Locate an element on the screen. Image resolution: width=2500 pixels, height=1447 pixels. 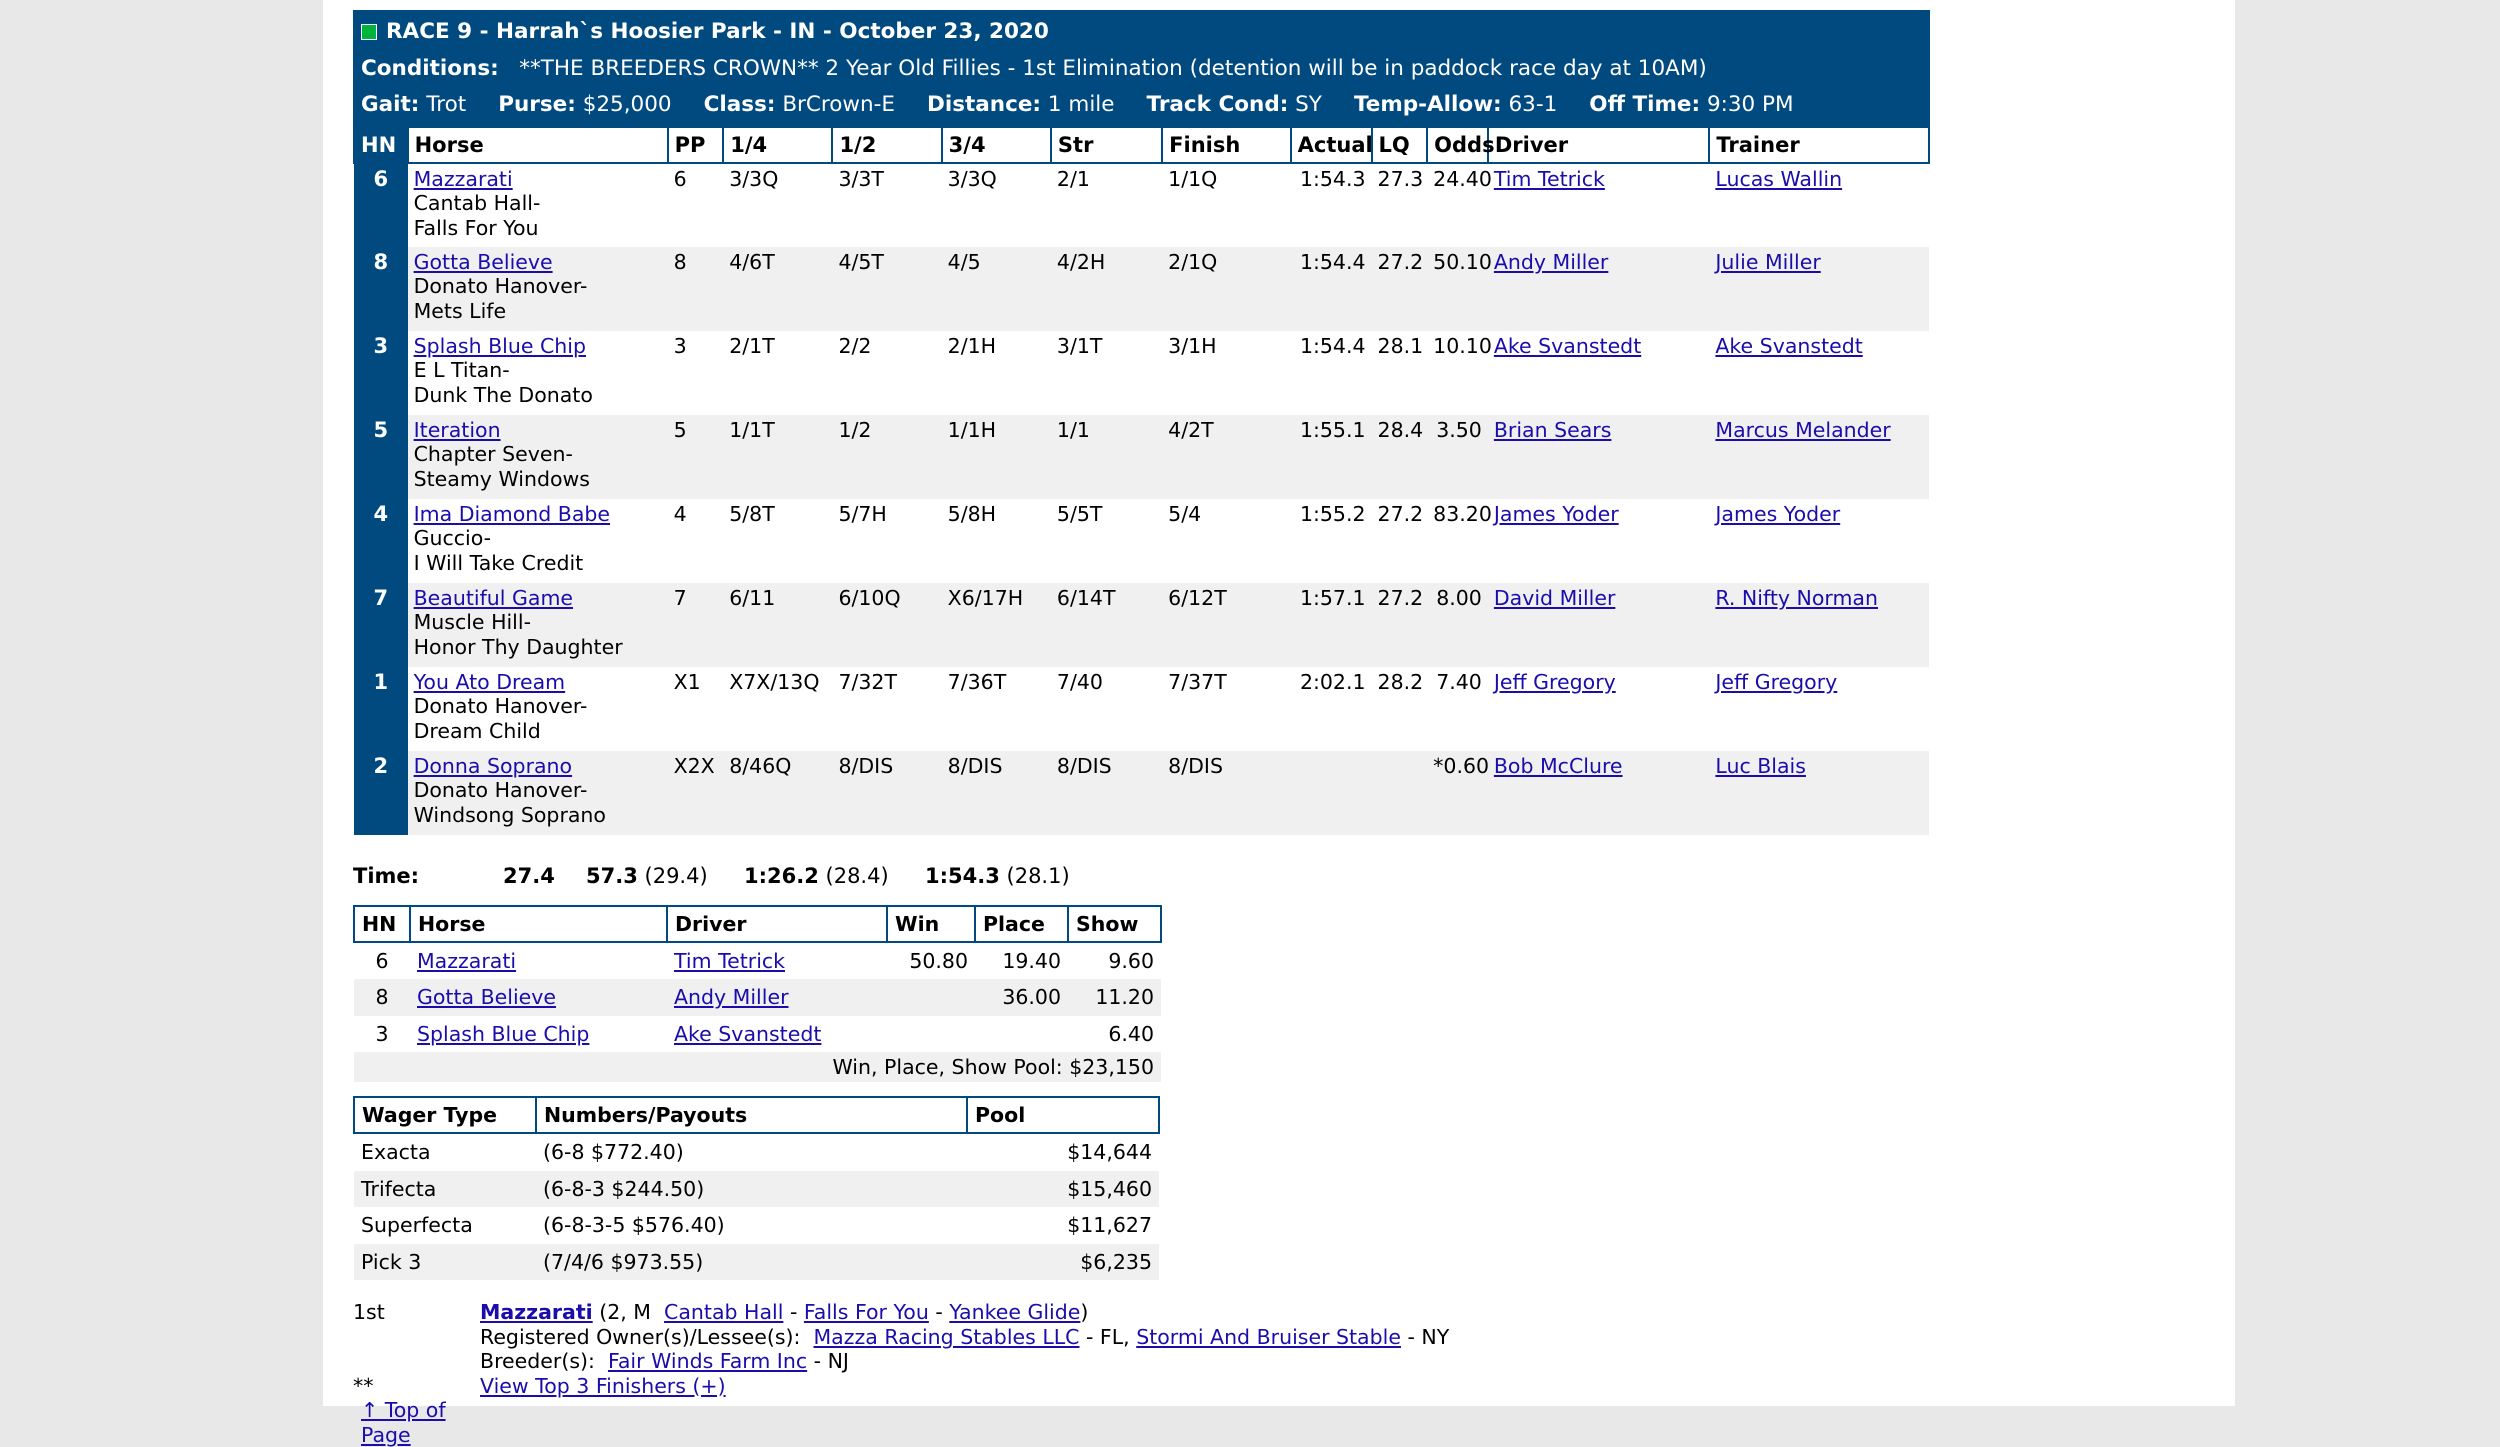
top-of-page-link: ↑ Top of Page is located at coordinates (403, 1422).